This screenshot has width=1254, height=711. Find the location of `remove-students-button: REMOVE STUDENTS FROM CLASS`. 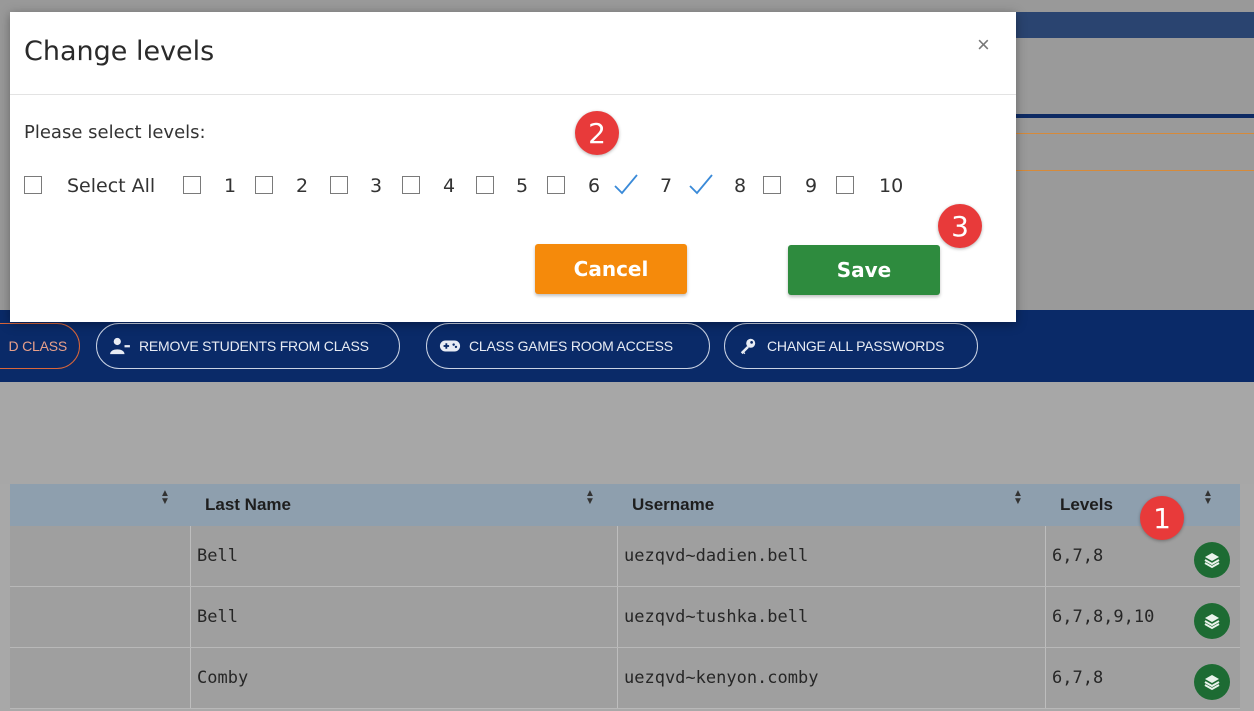

remove-students-button: REMOVE STUDENTS FROM CLASS is located at coordinates (248, 346).